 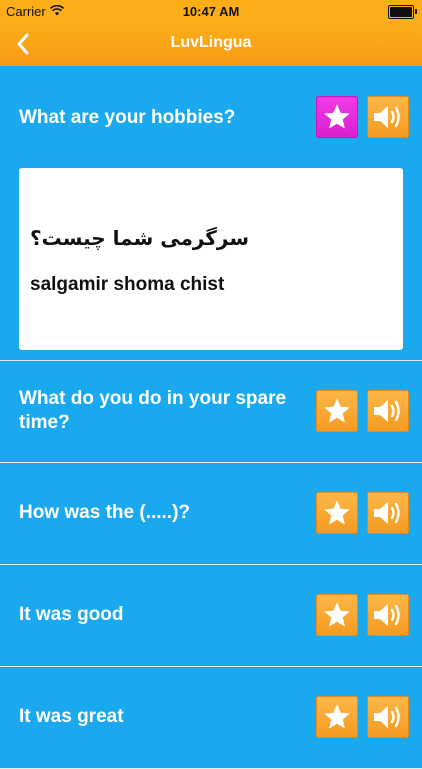 What do you see at coordinates (153, 410) in the screenshot?
I see `phrase-text: What do you do in your spare time?` at bounding box center [153, 410].